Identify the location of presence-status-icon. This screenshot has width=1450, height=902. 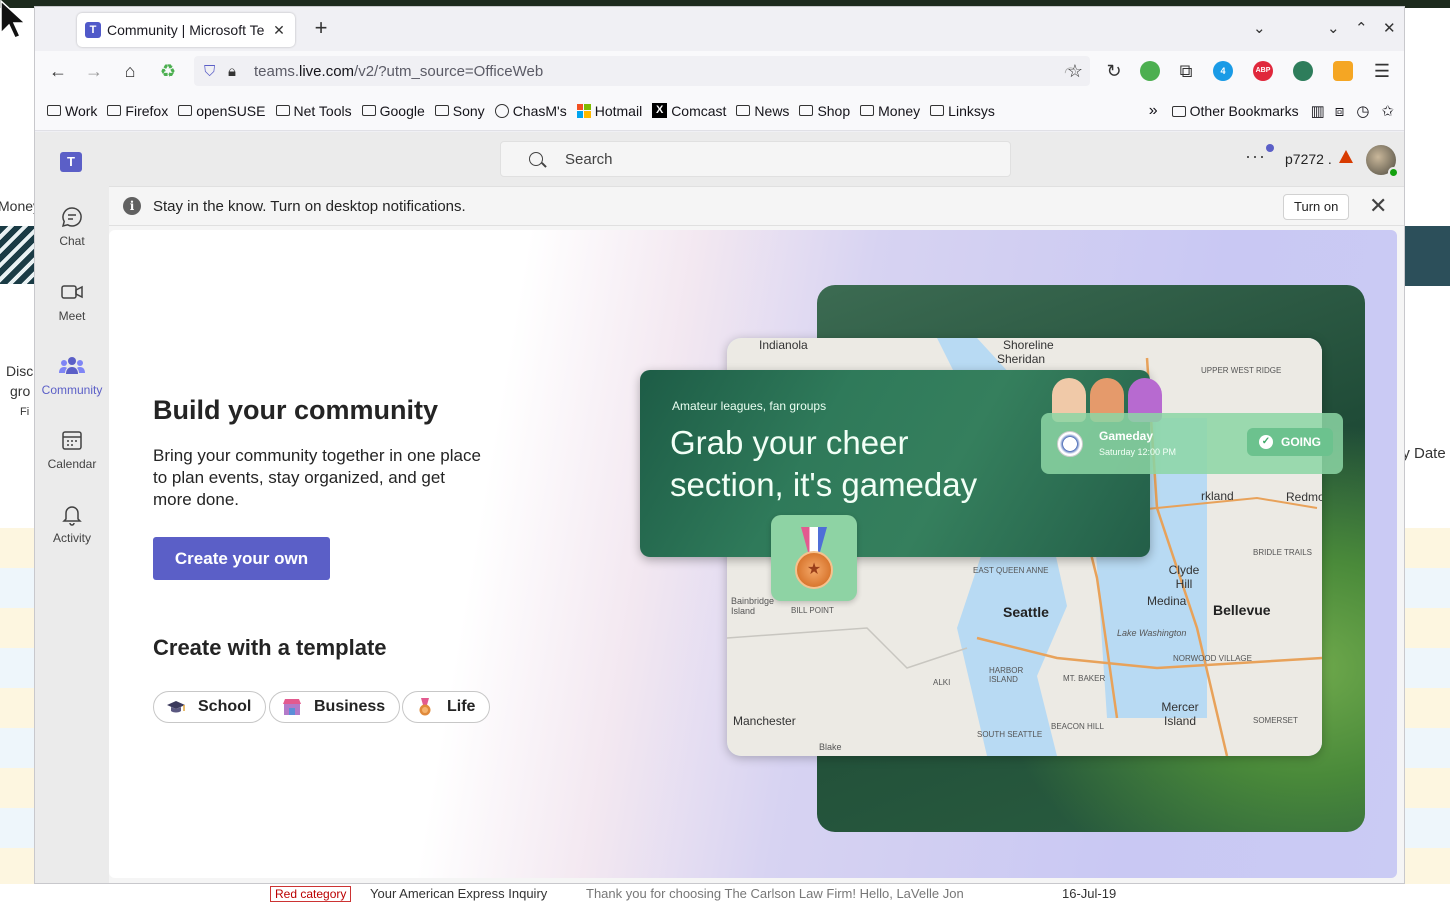
(1393, 172).